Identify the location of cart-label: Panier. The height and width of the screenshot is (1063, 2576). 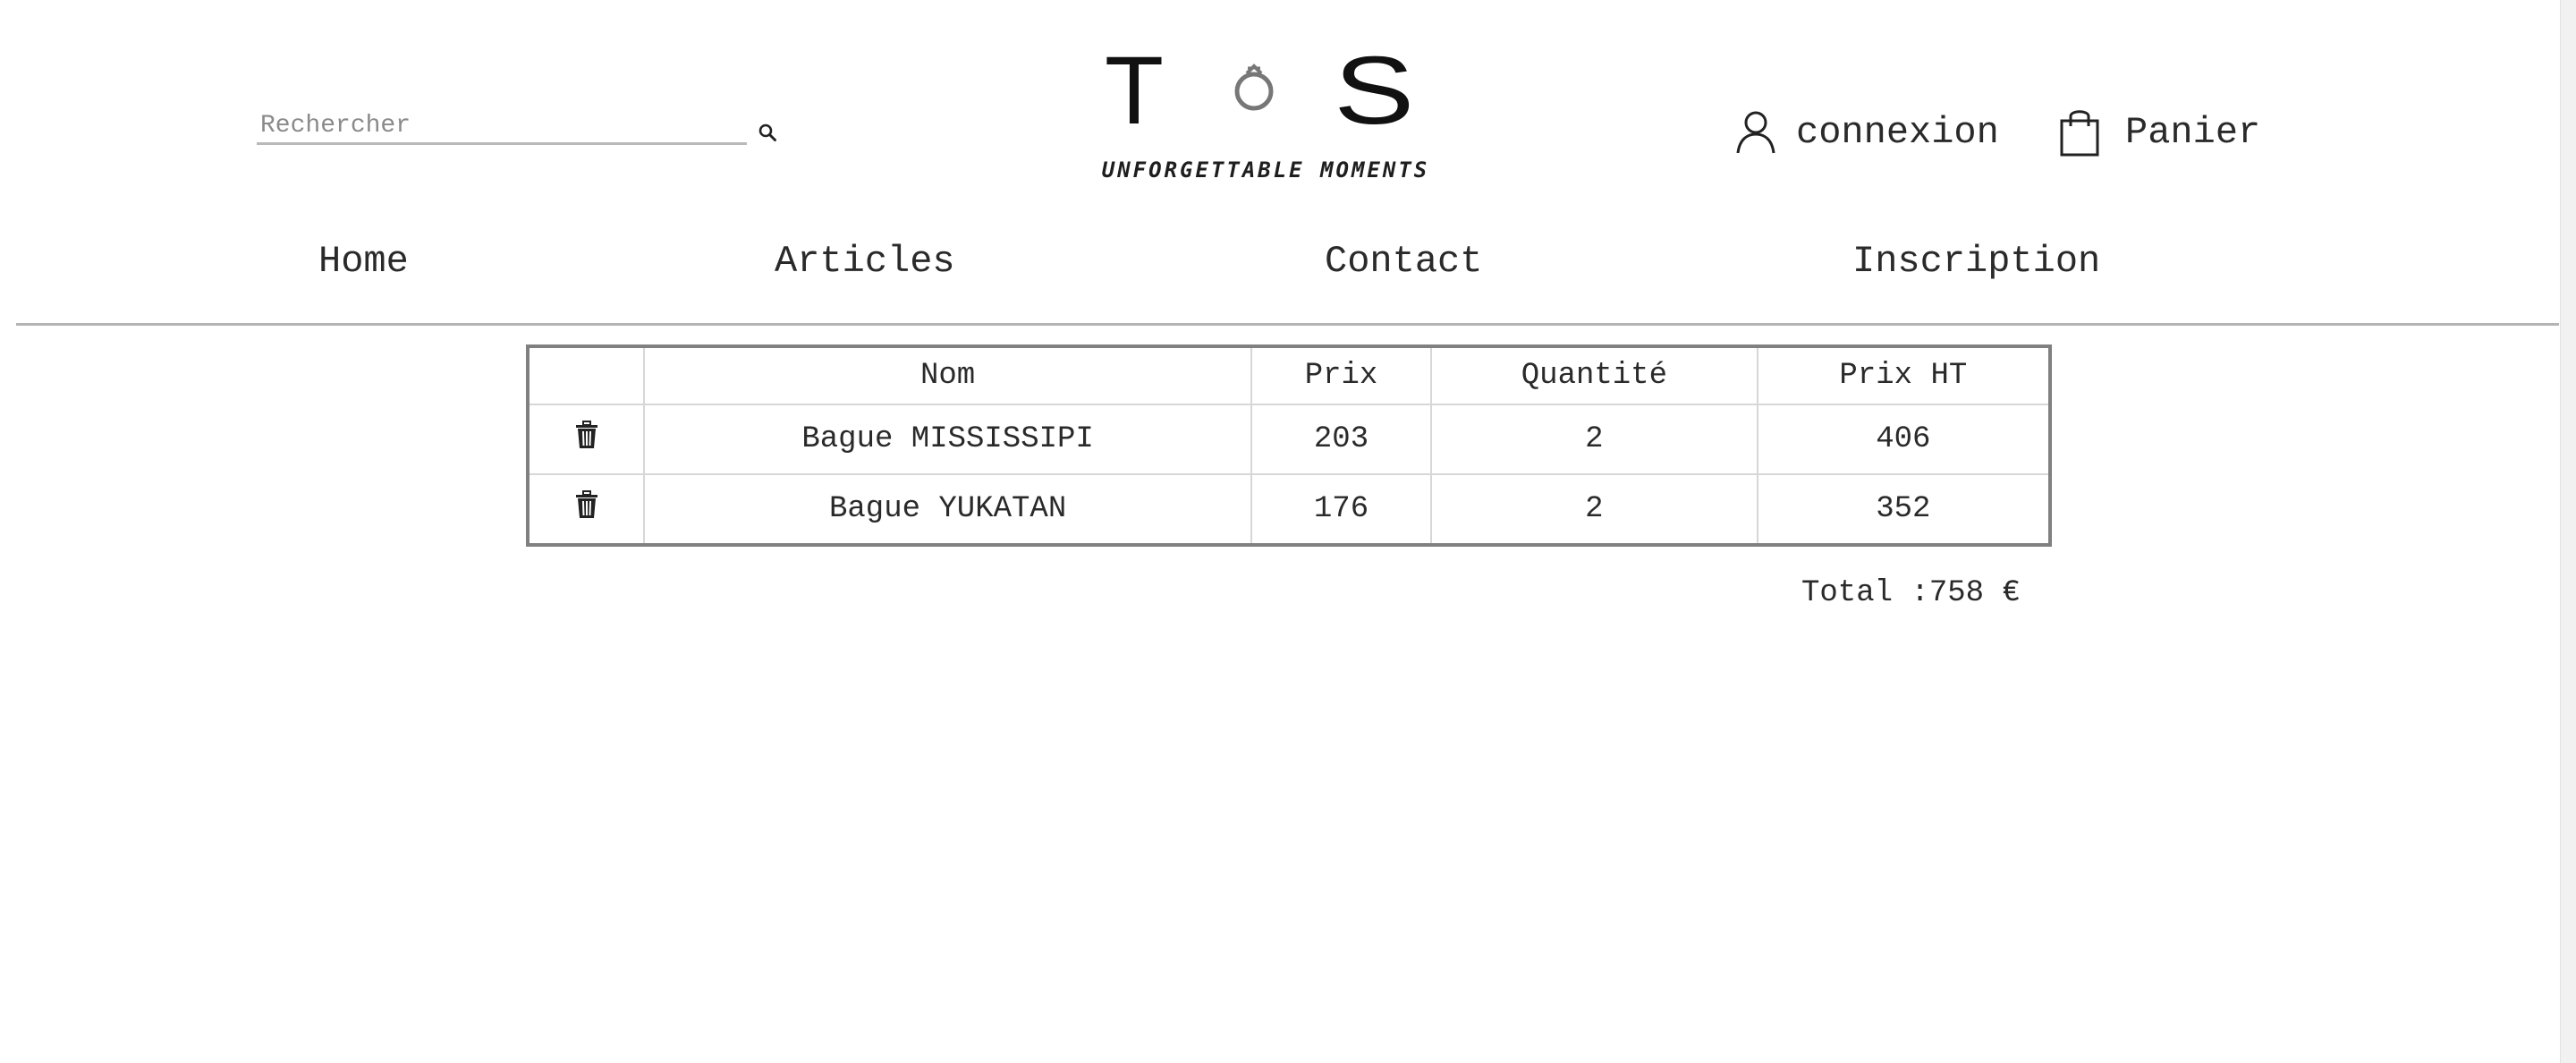
(2193, 132).